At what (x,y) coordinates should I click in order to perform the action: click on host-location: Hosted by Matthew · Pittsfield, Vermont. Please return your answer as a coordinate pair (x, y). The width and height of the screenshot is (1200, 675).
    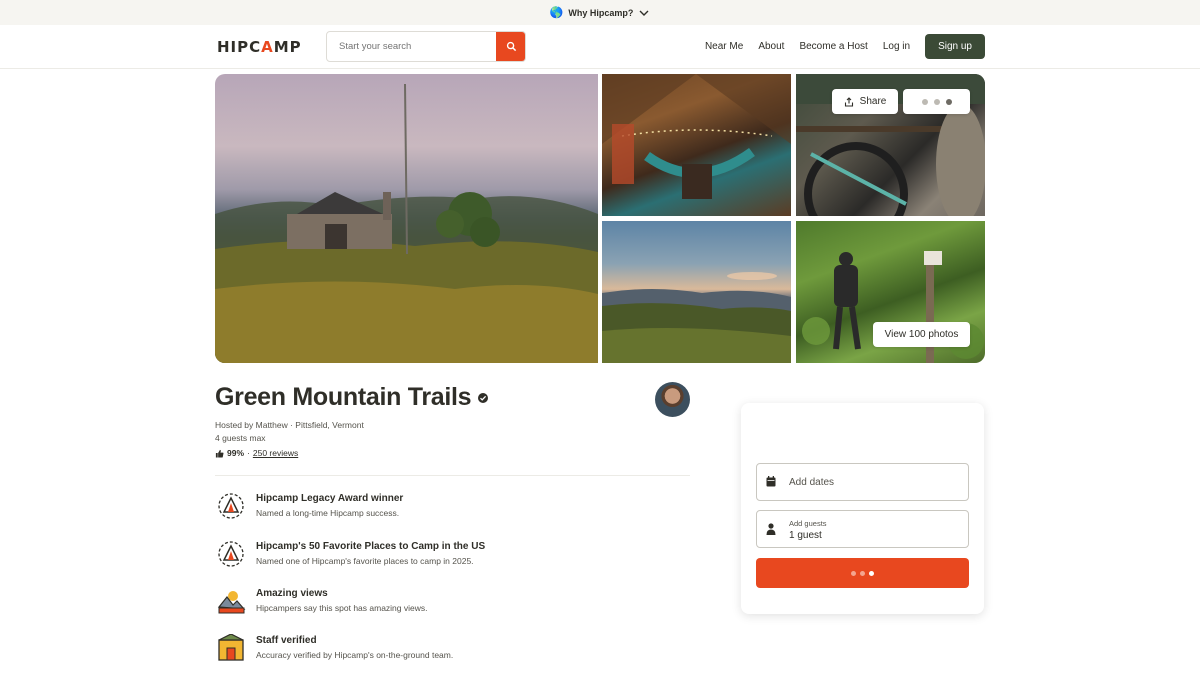
    Looking at the image, I should click on (289, 425).